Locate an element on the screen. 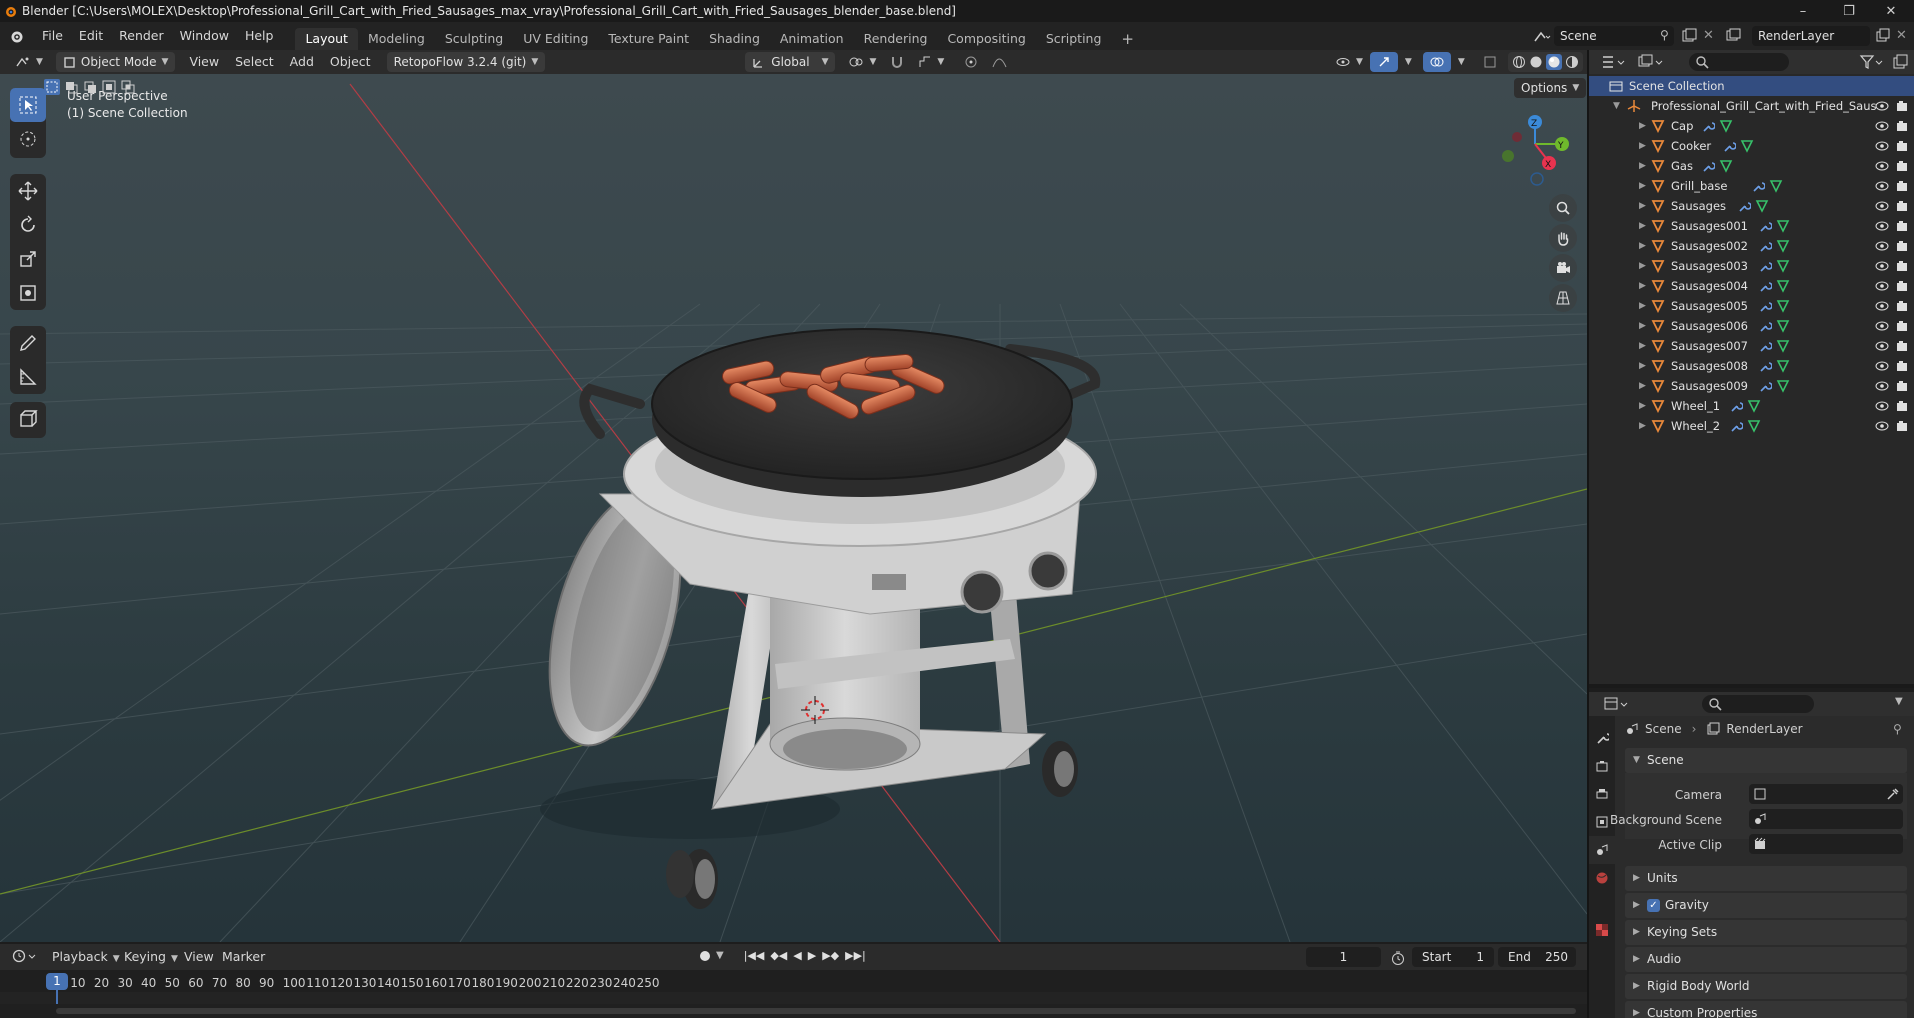 The width and height of the screenshot is (1914, 1018). jump-start-icon: |◀◀ is located at coordinates (754, 955).